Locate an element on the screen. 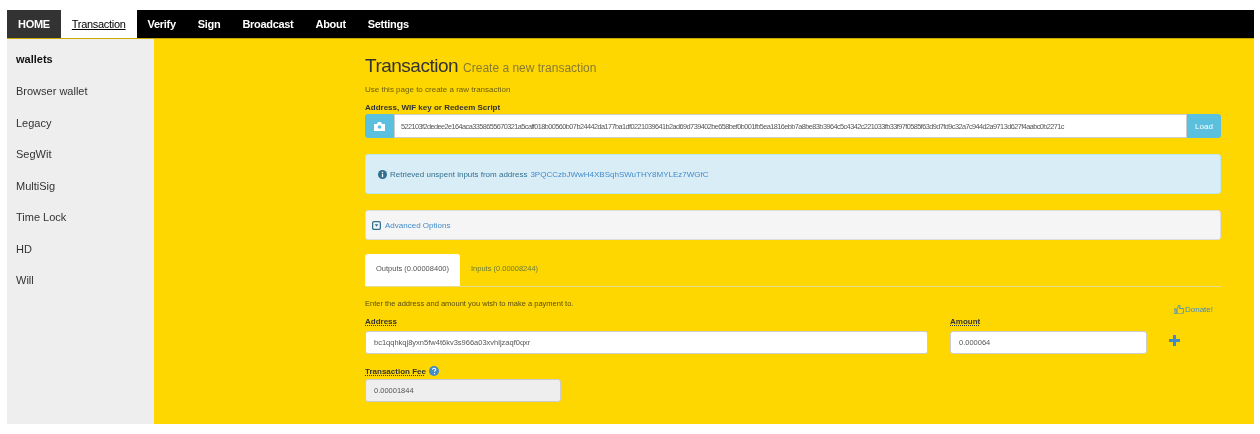  sidebar-item: Legacy is located at coordinates (80, 132).